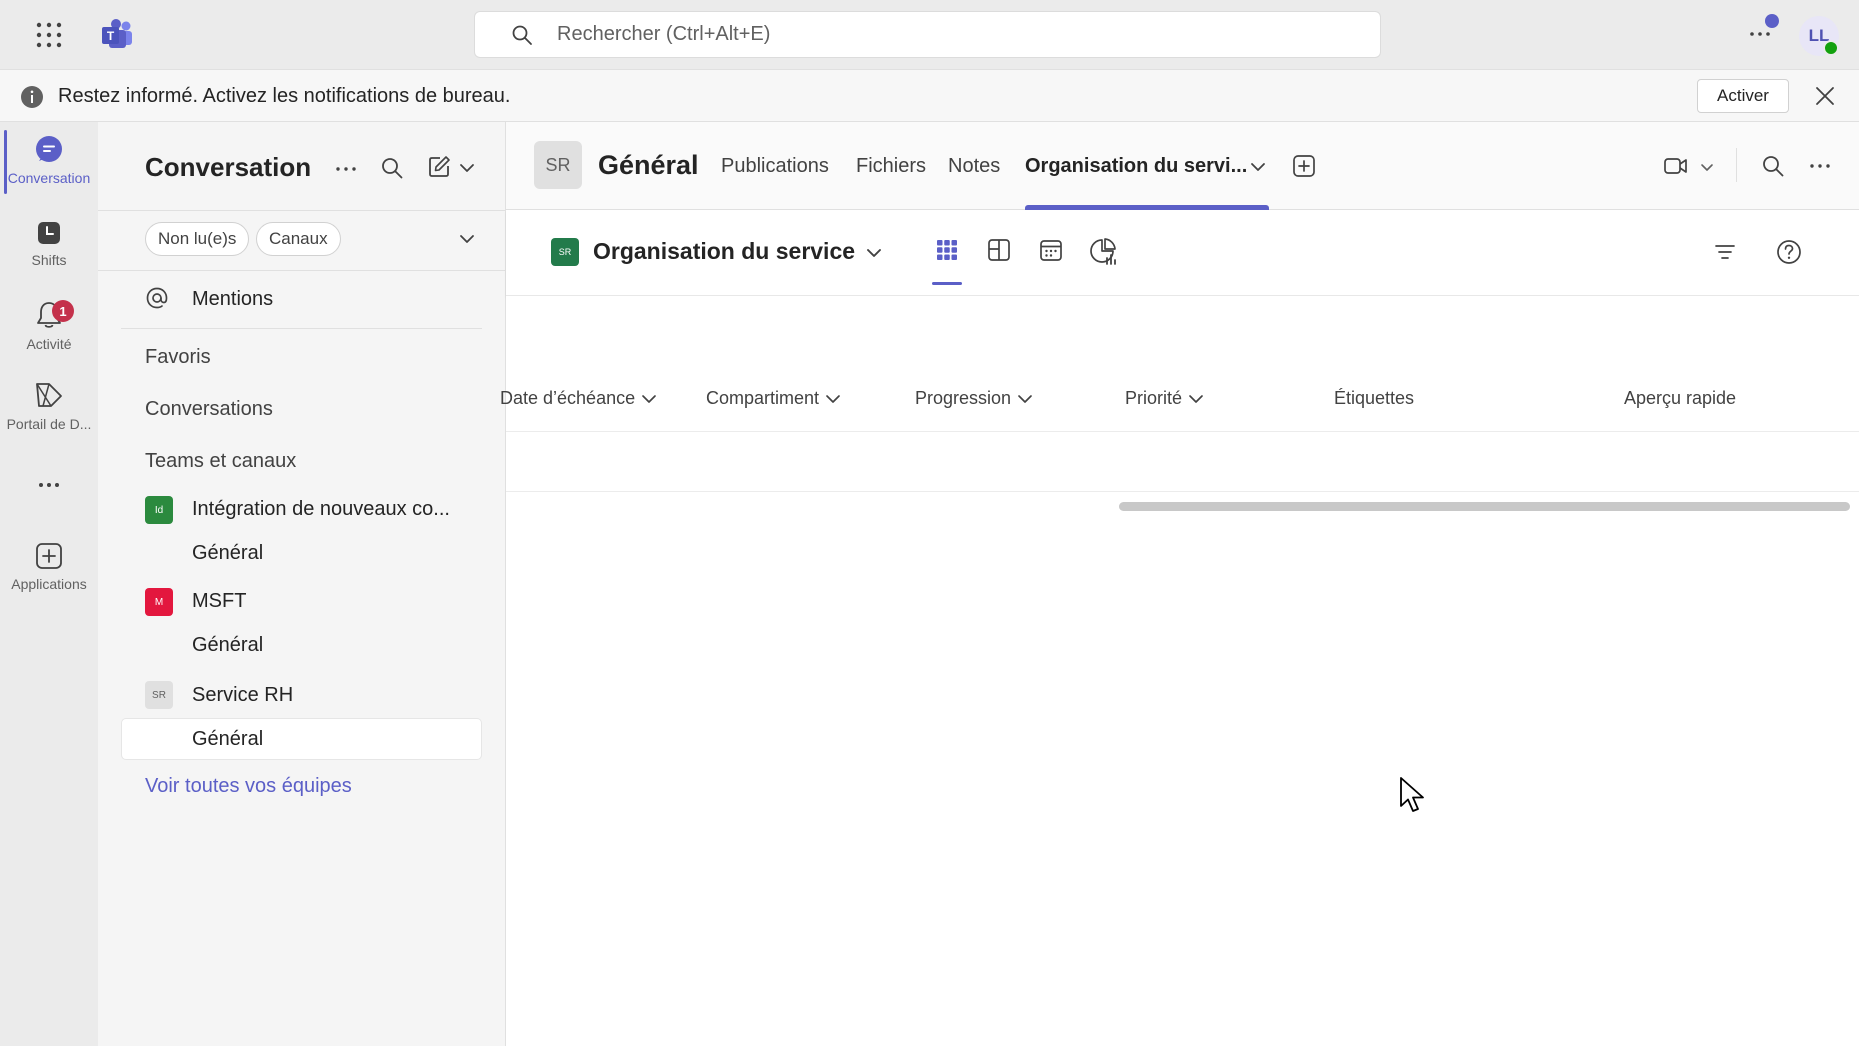 Image resolution: width=1859 pixels, height=1046 pixels. I want to click on close-icon, so click(1825, 96).